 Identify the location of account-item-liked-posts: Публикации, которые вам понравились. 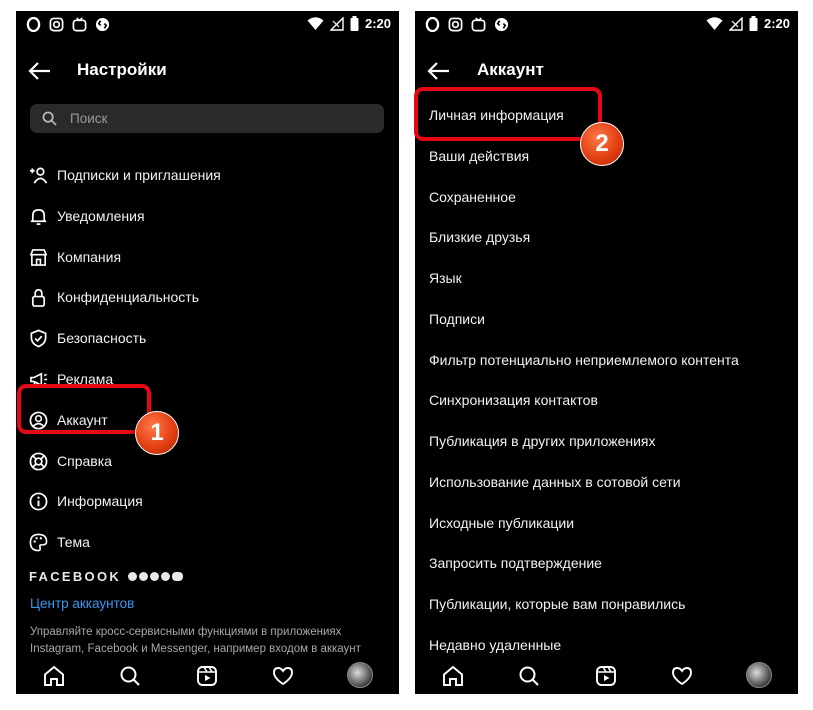
(606, 604).